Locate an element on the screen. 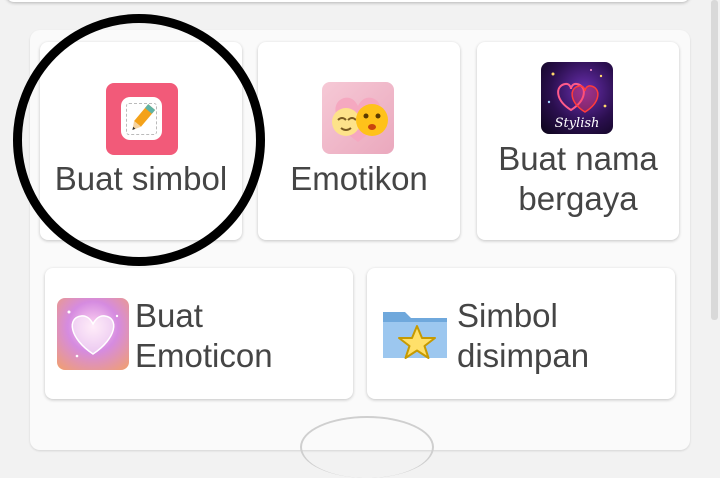  create-emoticon-label: Buat Emoticon is located at coordinates (204, 335).